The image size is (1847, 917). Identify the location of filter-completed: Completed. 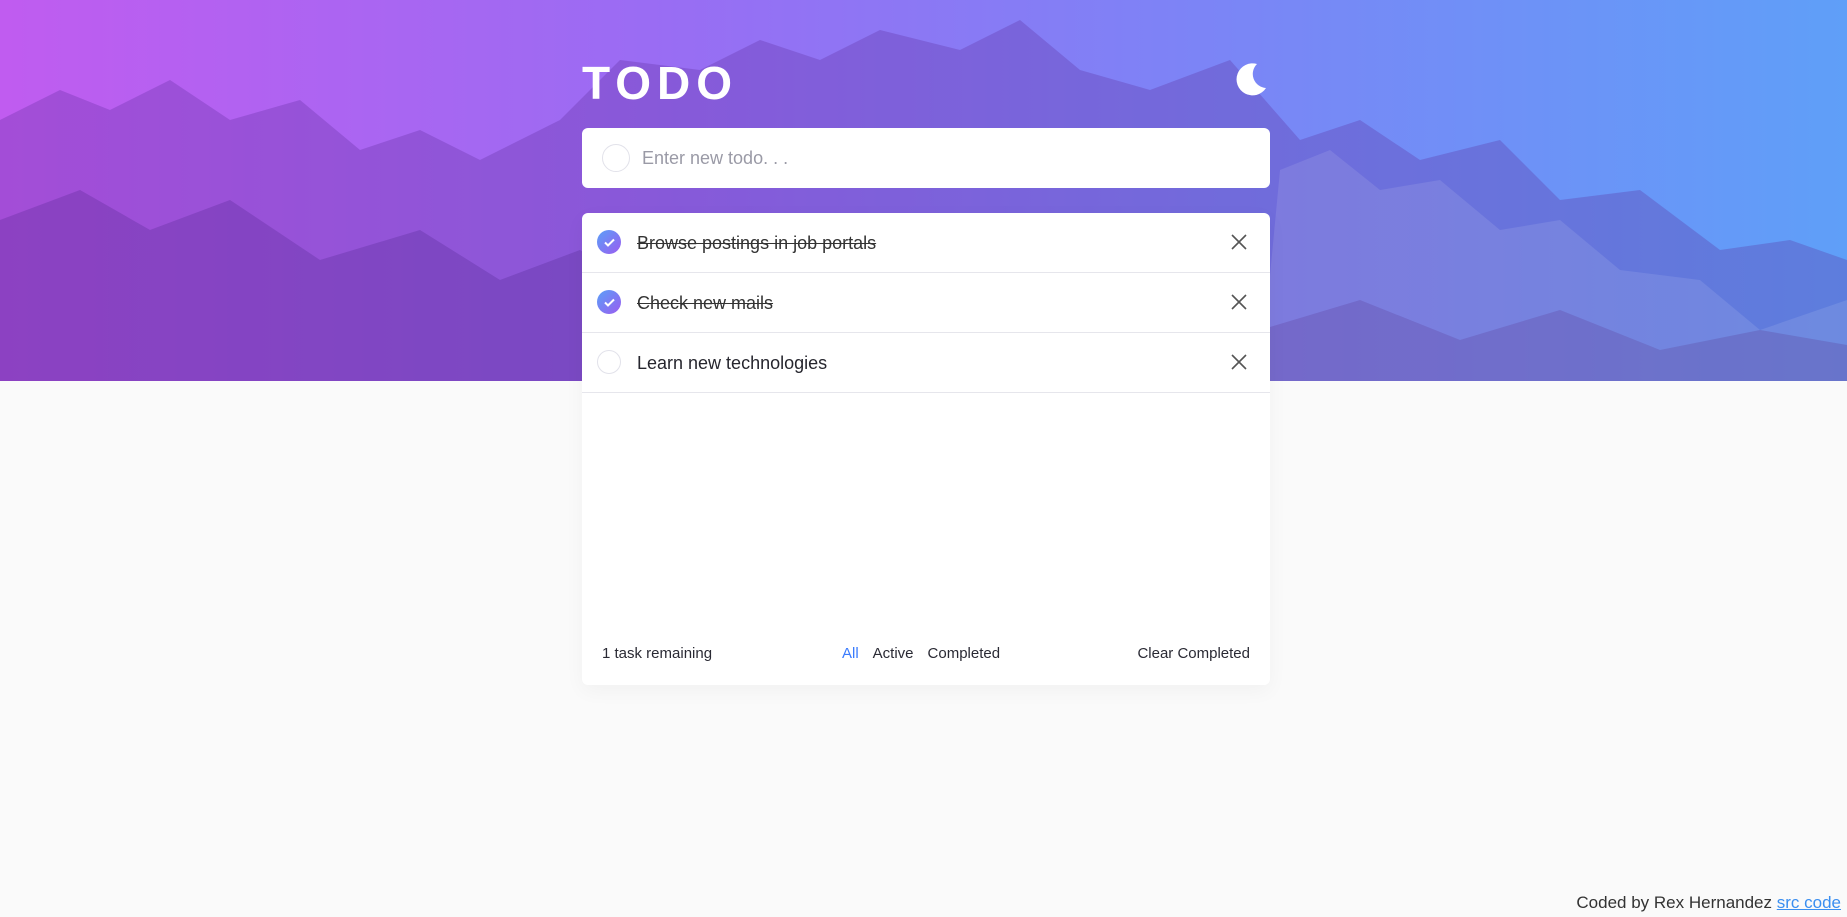
(964, 653).